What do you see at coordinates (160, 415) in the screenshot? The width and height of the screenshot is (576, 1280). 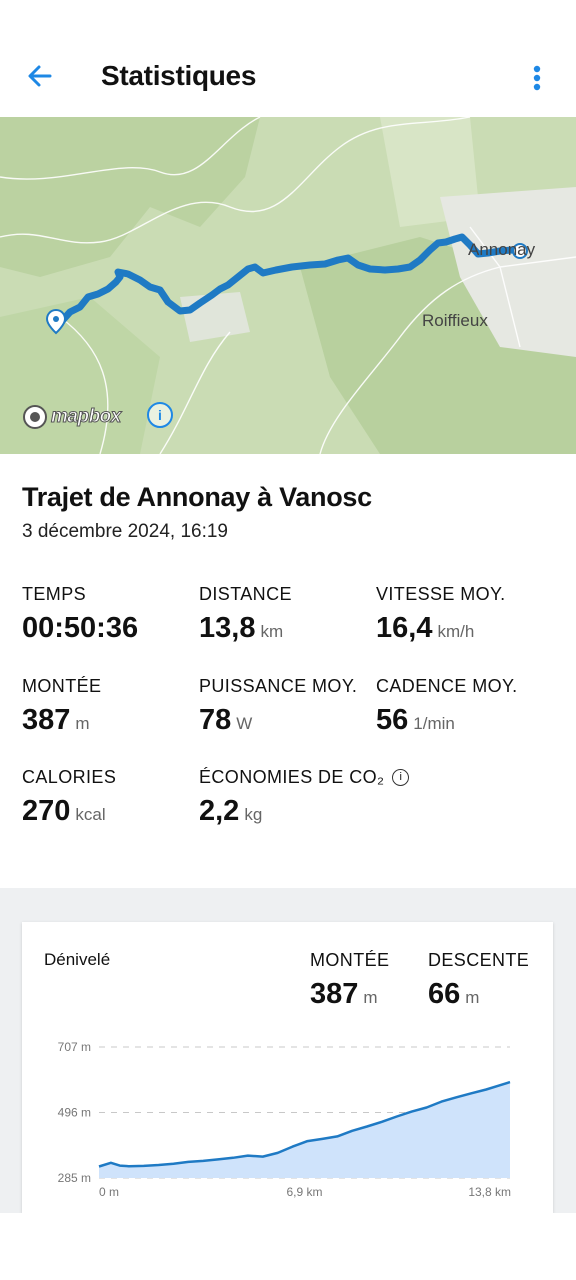 I see `map-attribution-info-icon: i` at bounding box center [160, 415].